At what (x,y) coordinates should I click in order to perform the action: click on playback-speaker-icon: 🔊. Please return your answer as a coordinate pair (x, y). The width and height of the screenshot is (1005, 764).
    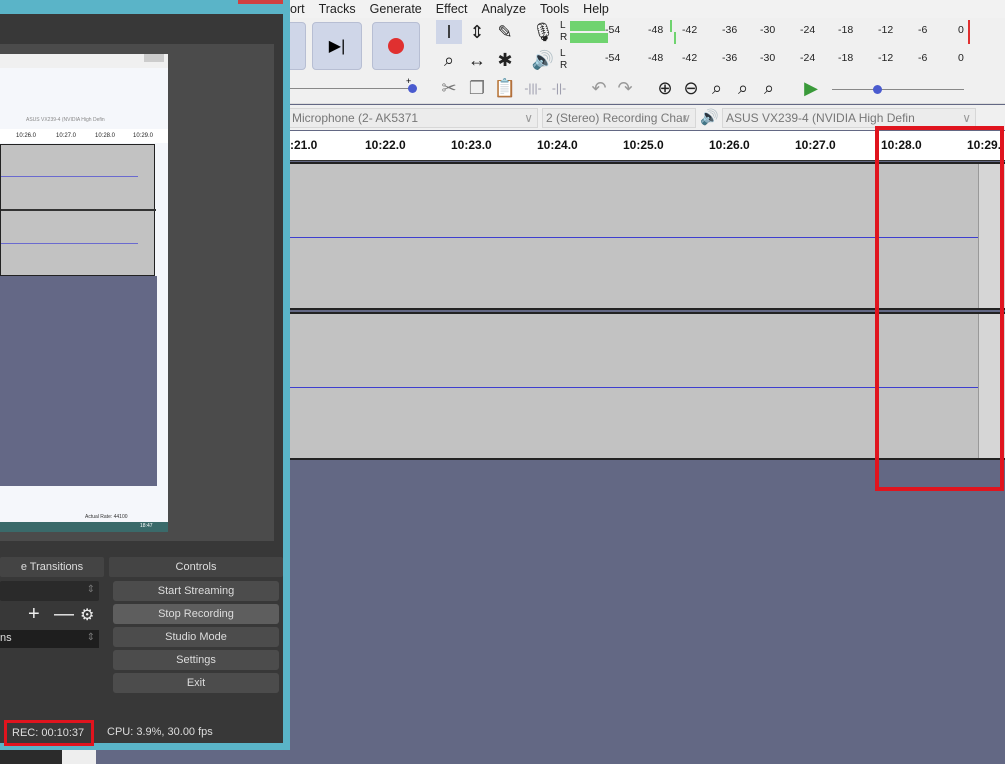
    Looking at the image, I should click on (709, 117).